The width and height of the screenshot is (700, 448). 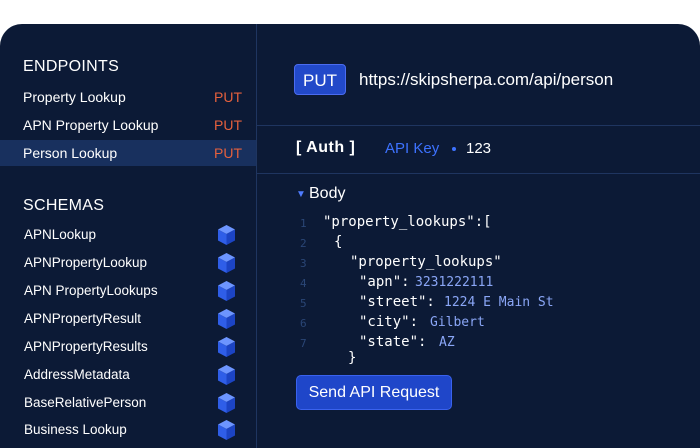 I want to click on code-value: Gilbert, so click(x=457, y=322).